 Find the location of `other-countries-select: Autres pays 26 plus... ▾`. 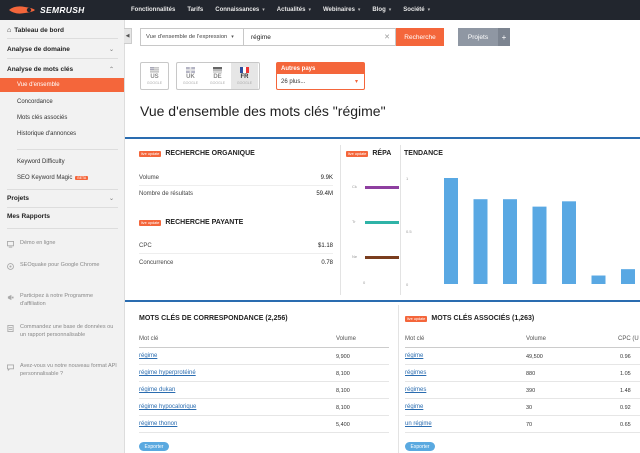

other-countries-select: Autres pays 26 plus... ▾ is located at coordinates (320, 76).